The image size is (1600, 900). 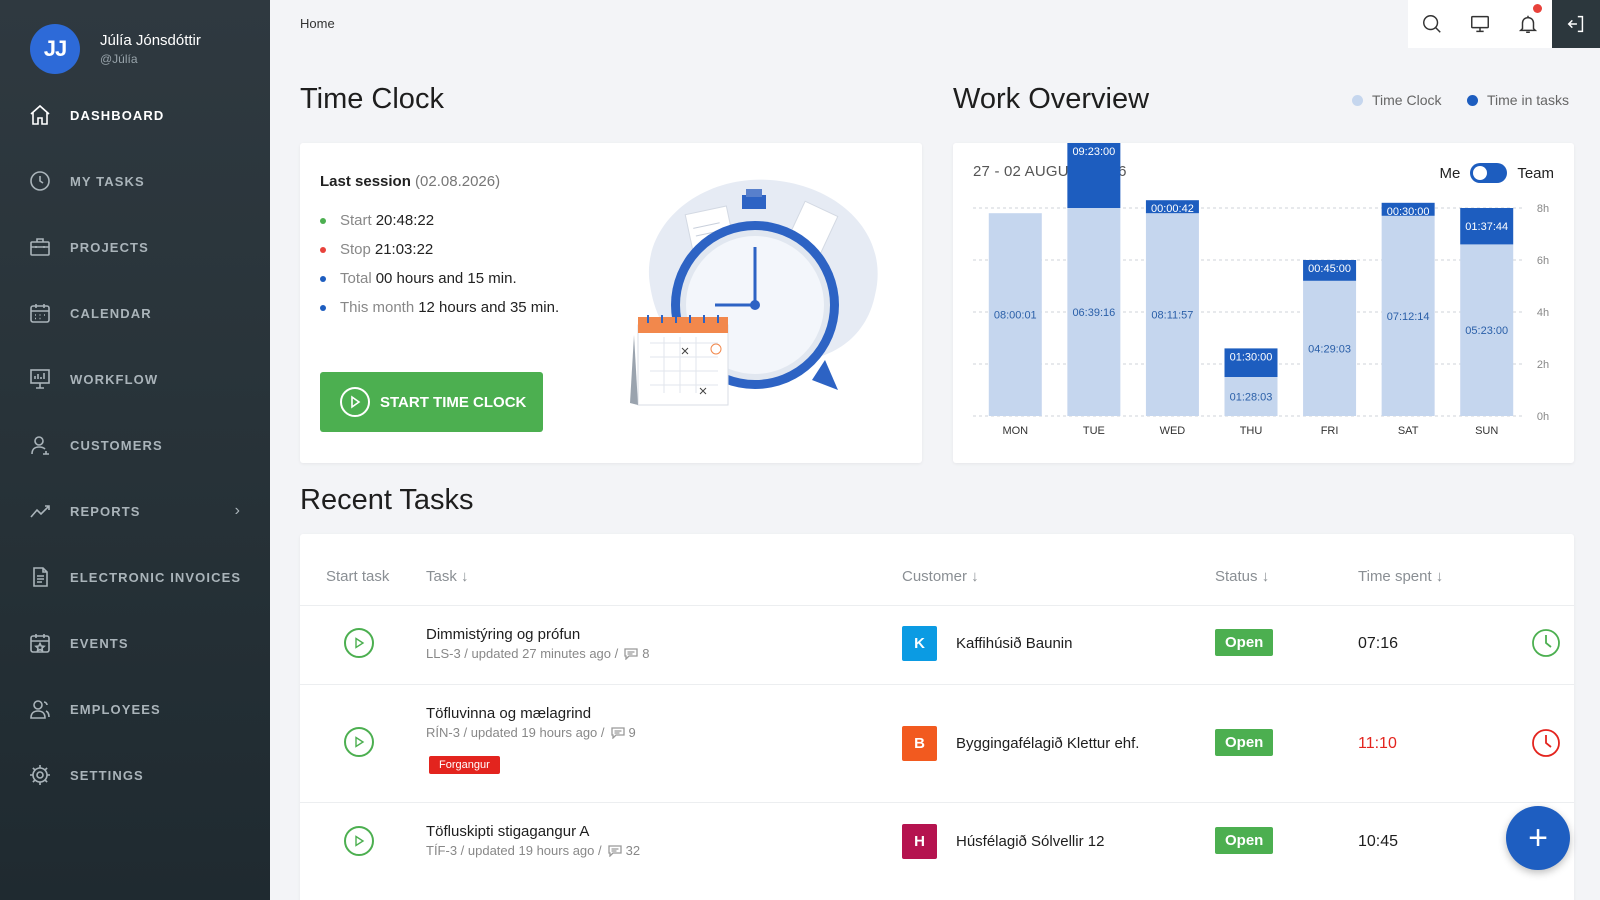 I want to click on play-icon, so click(x=360, y=742).